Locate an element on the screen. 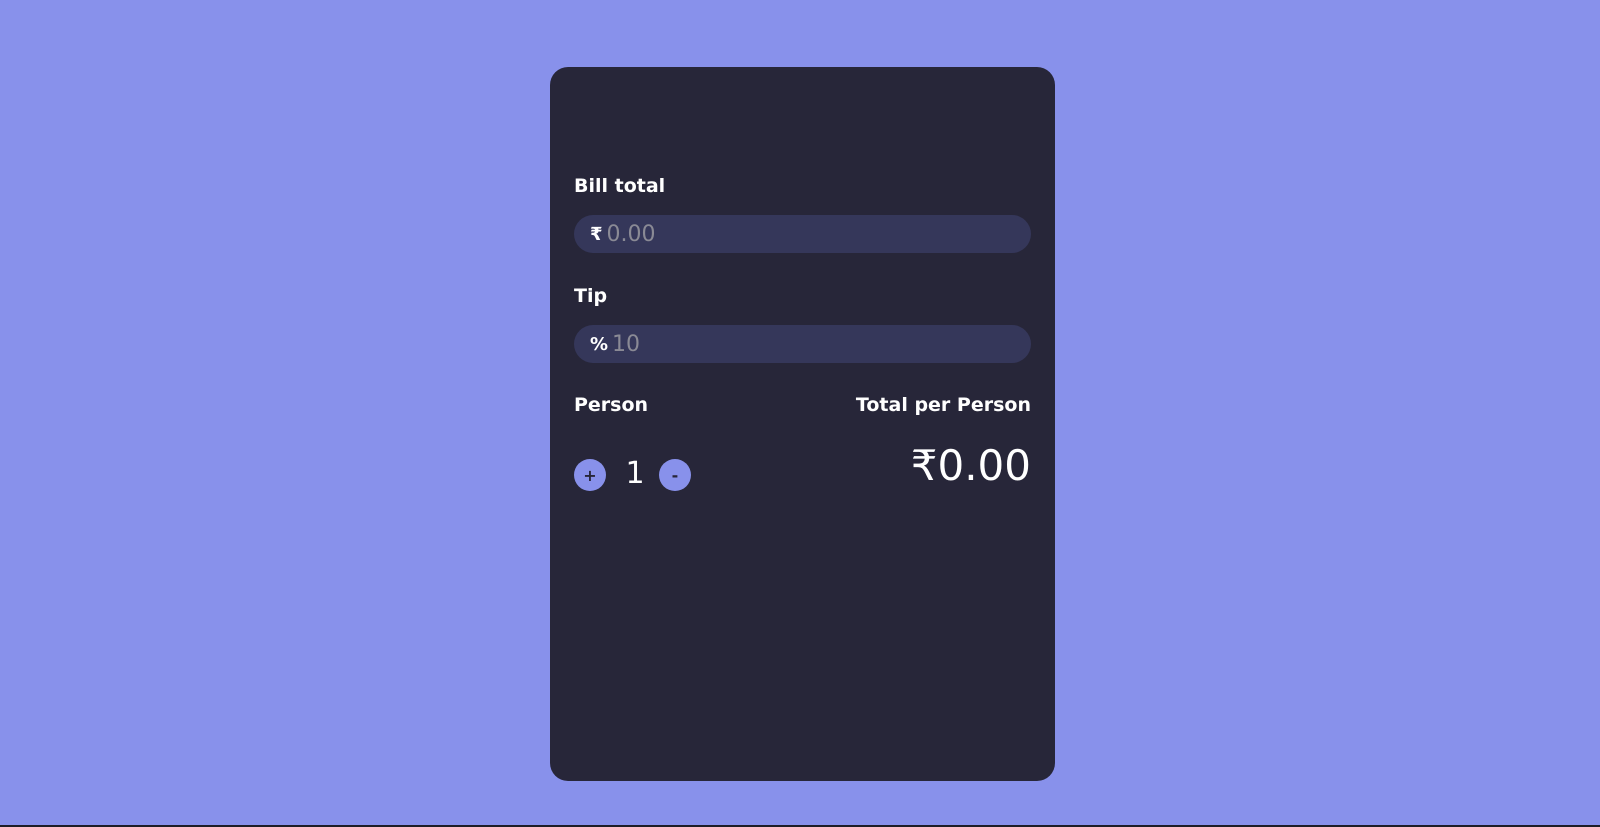  bill-total-input is located at coordinates (796, 234).